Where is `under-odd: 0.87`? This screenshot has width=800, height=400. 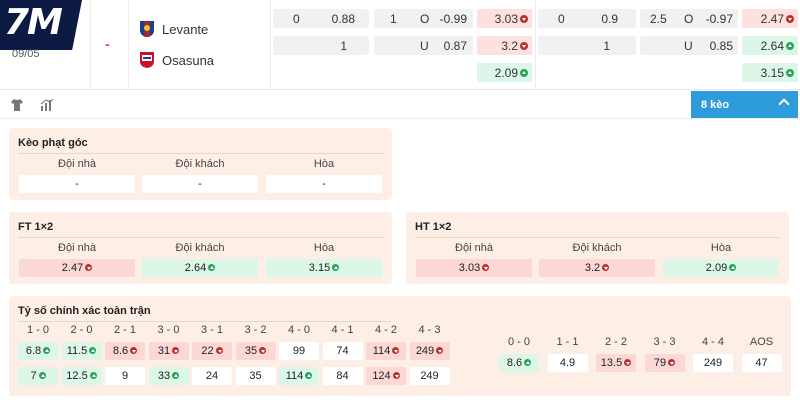
under-odd: 0.87 is located at coordinates (455, 45).